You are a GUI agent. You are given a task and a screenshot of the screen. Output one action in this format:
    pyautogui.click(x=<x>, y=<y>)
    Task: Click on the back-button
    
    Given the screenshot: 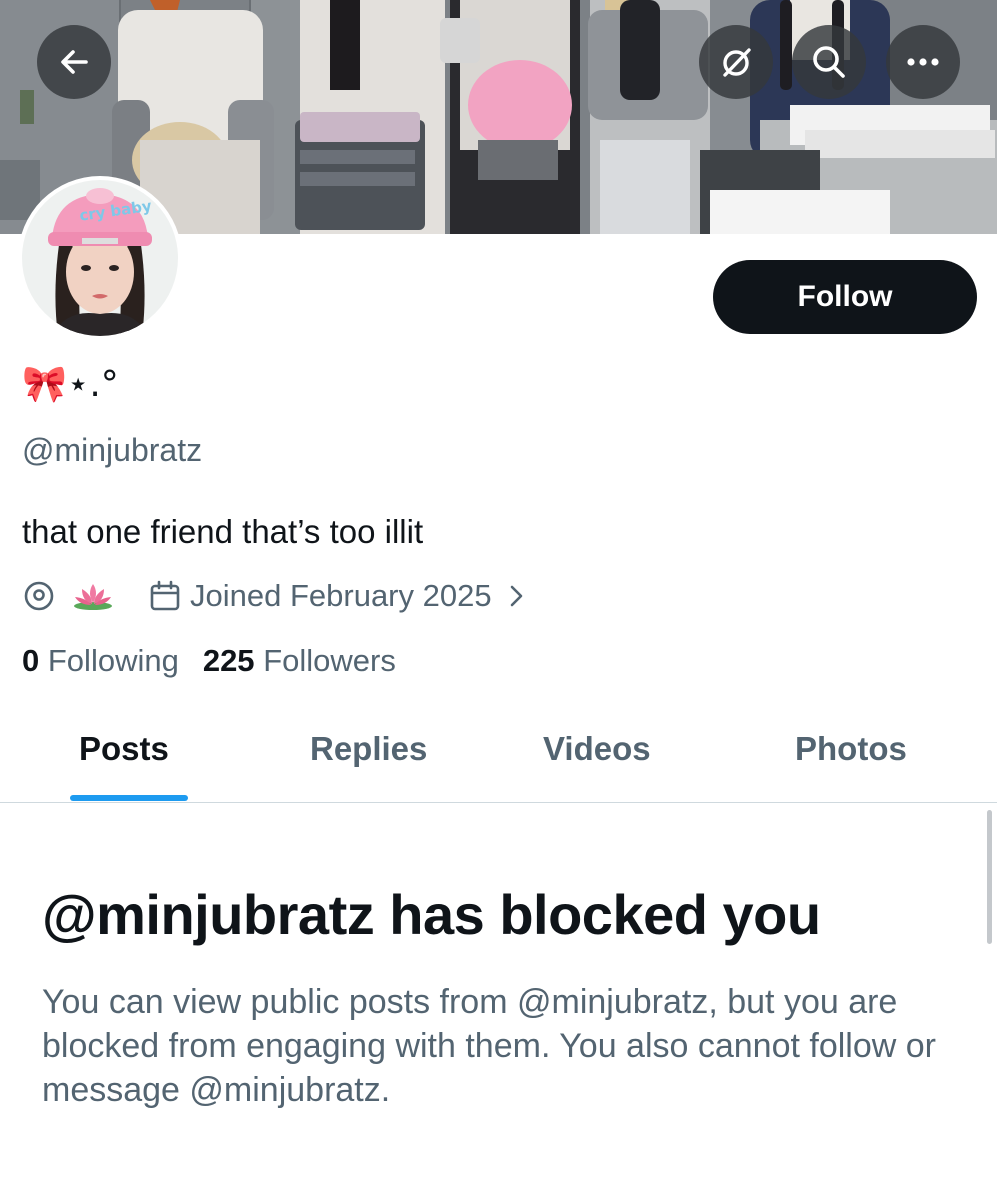 What is the action you would take?
    pyautogui.click(x=74, y=62)
    